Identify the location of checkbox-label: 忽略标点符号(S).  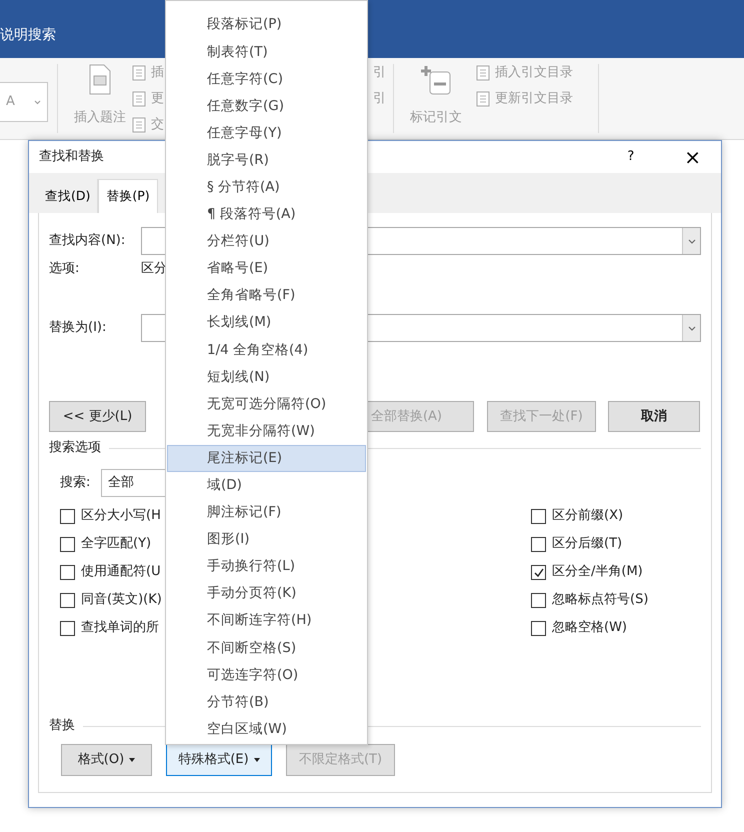
(600, 600).